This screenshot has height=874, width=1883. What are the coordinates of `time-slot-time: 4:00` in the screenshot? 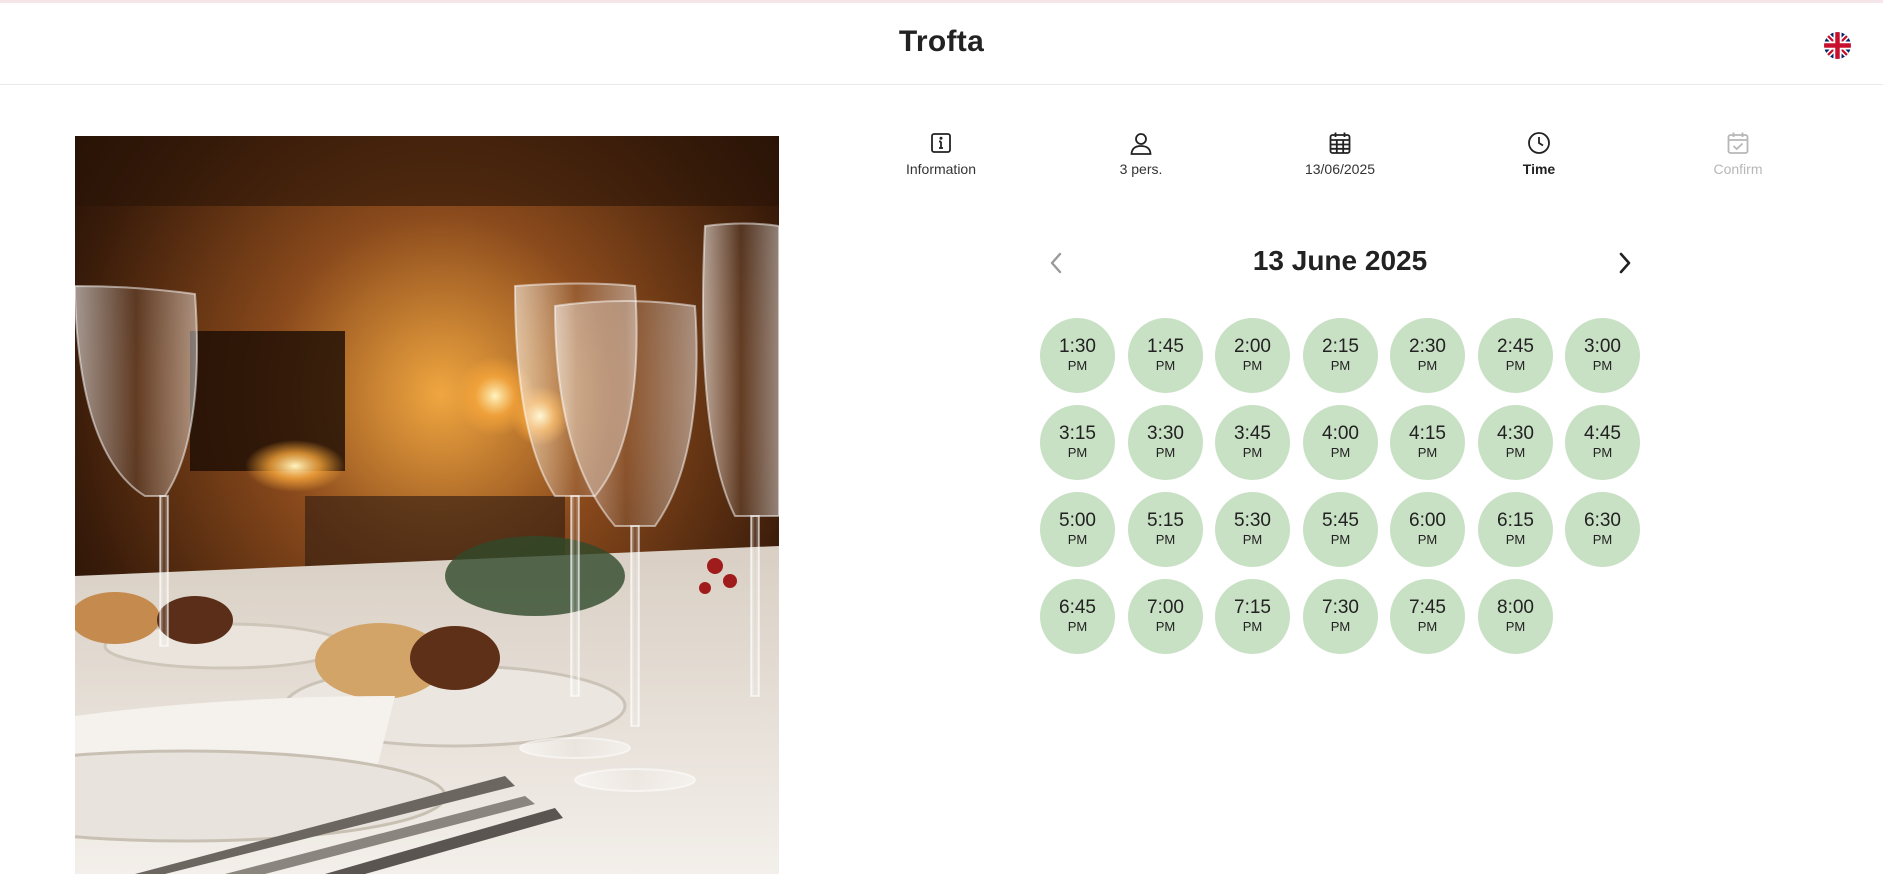 It's located at (1340, 433).